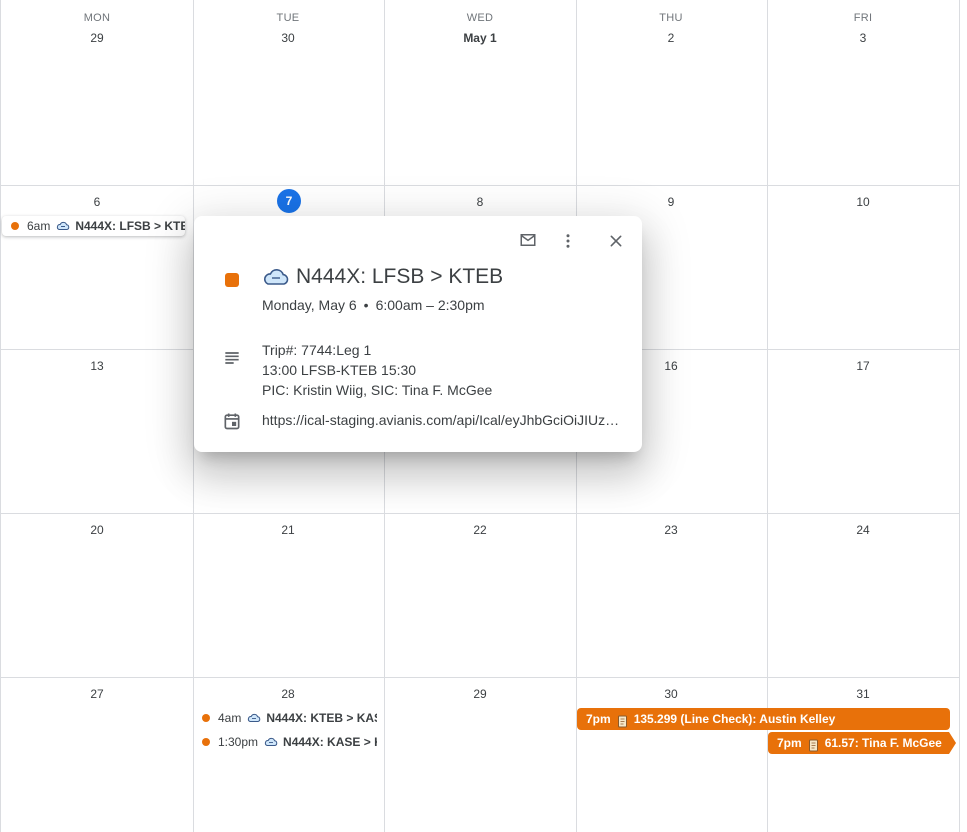 The height and width of the screenshot is (832, 967). I want to click on weekday-wed: WED, so click(480, 18).